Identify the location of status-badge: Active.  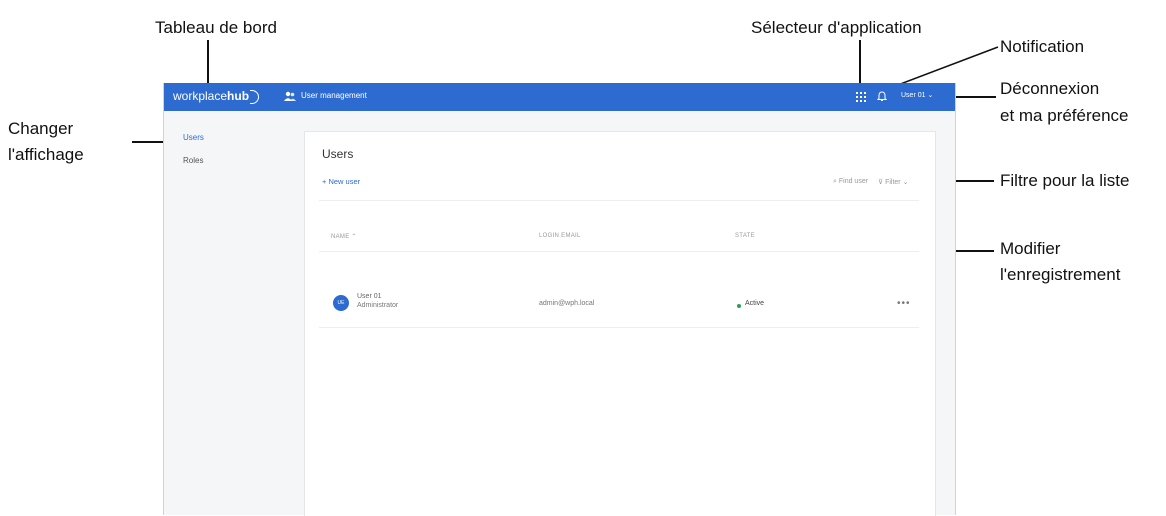
(755, 303).